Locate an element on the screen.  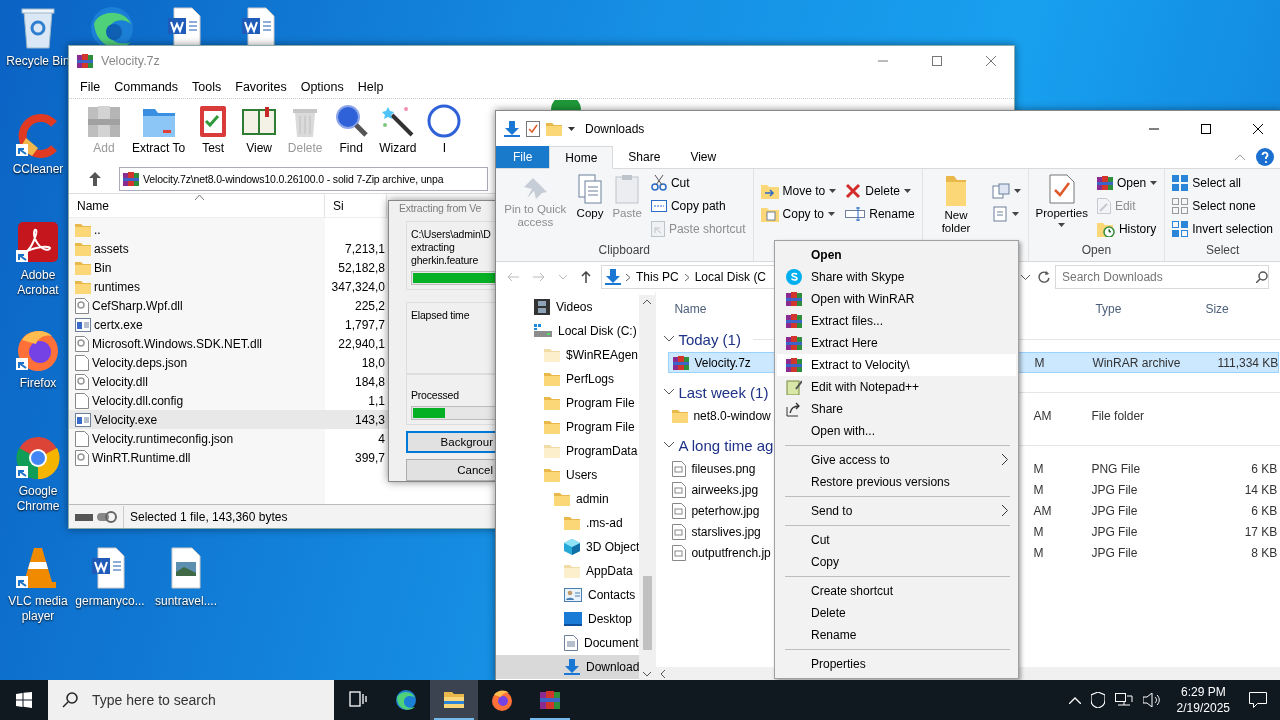
ribbon-group-label: Select is located at coordinates (1222, 250).